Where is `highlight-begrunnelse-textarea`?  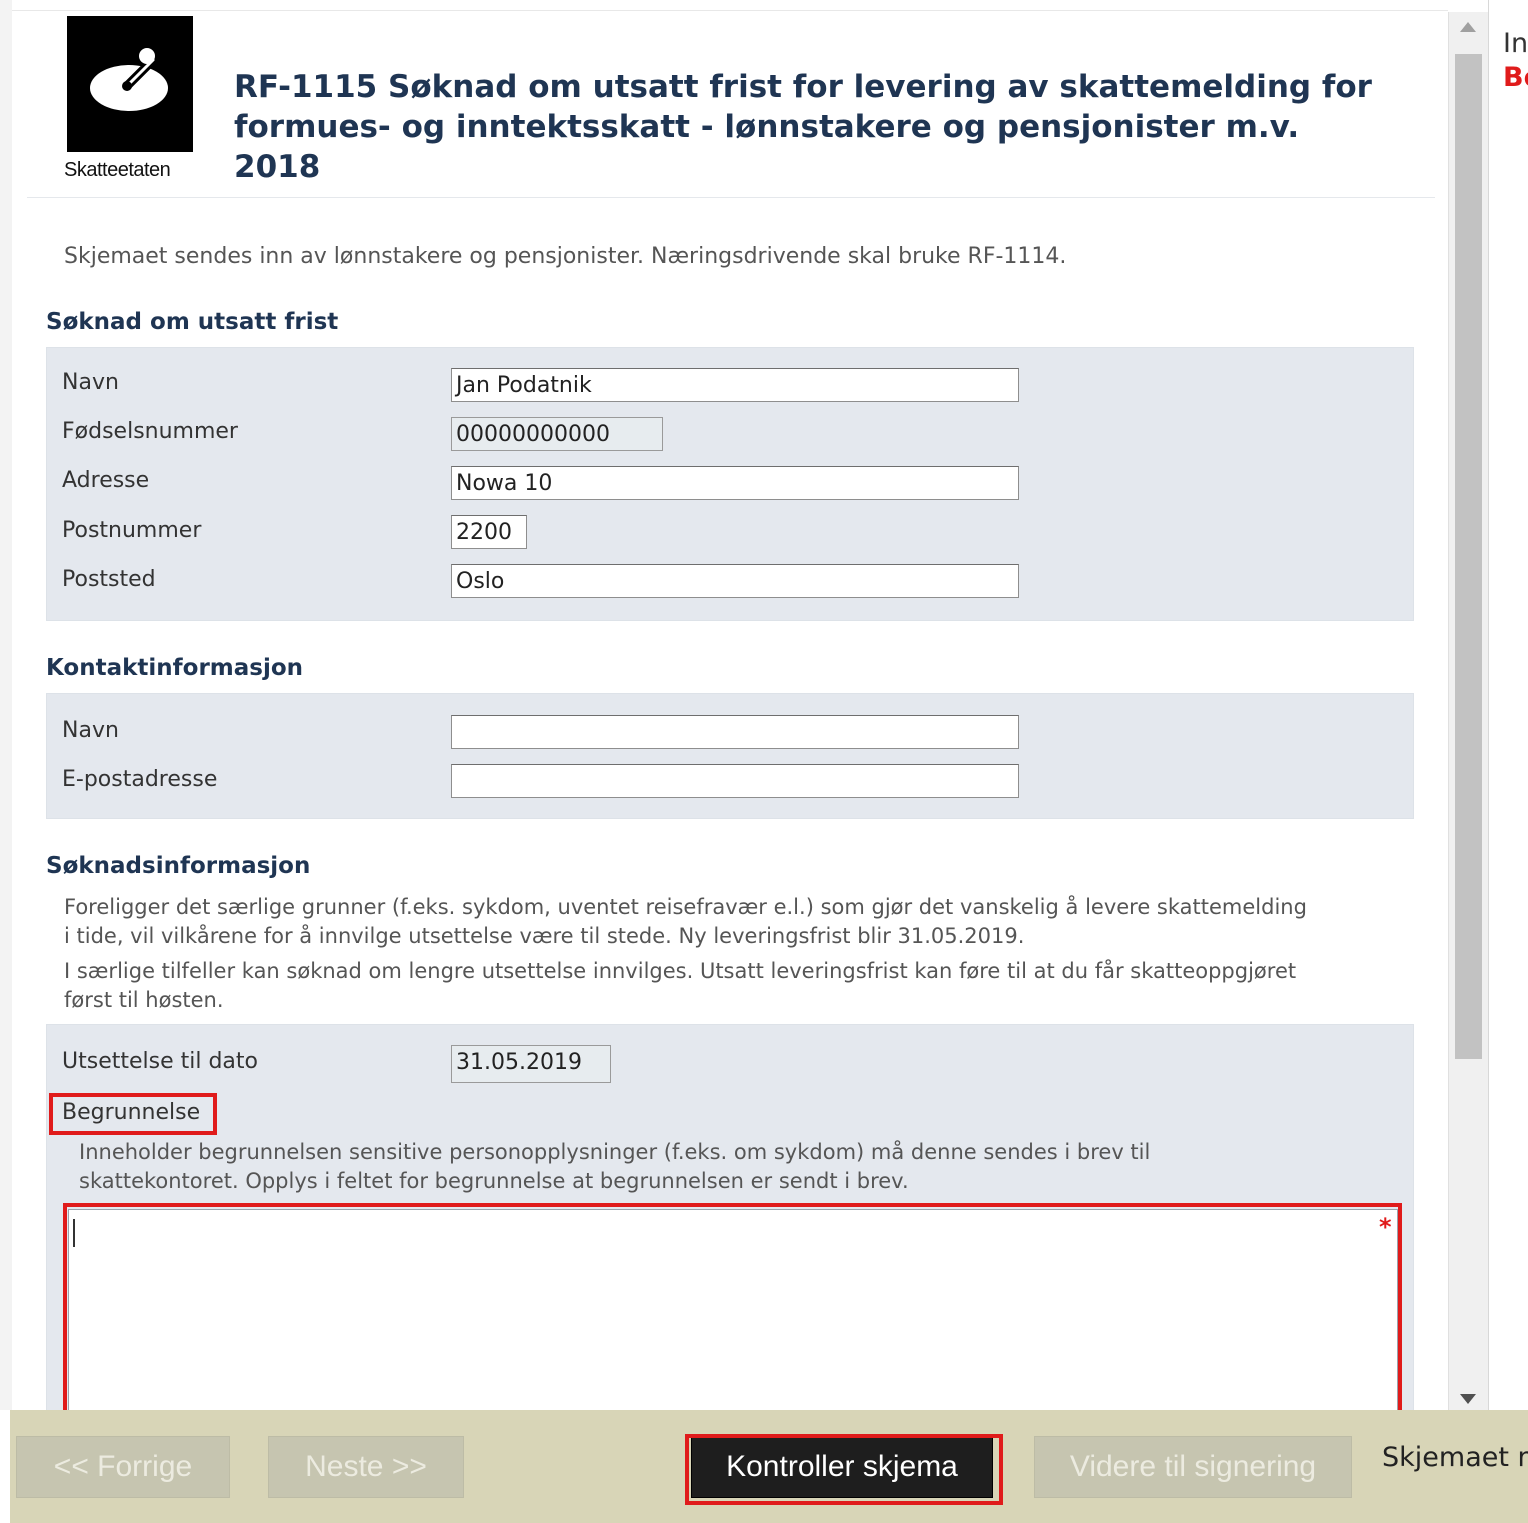
highlight-begrunnelse-textarea is located at coordinates (732, 1307).